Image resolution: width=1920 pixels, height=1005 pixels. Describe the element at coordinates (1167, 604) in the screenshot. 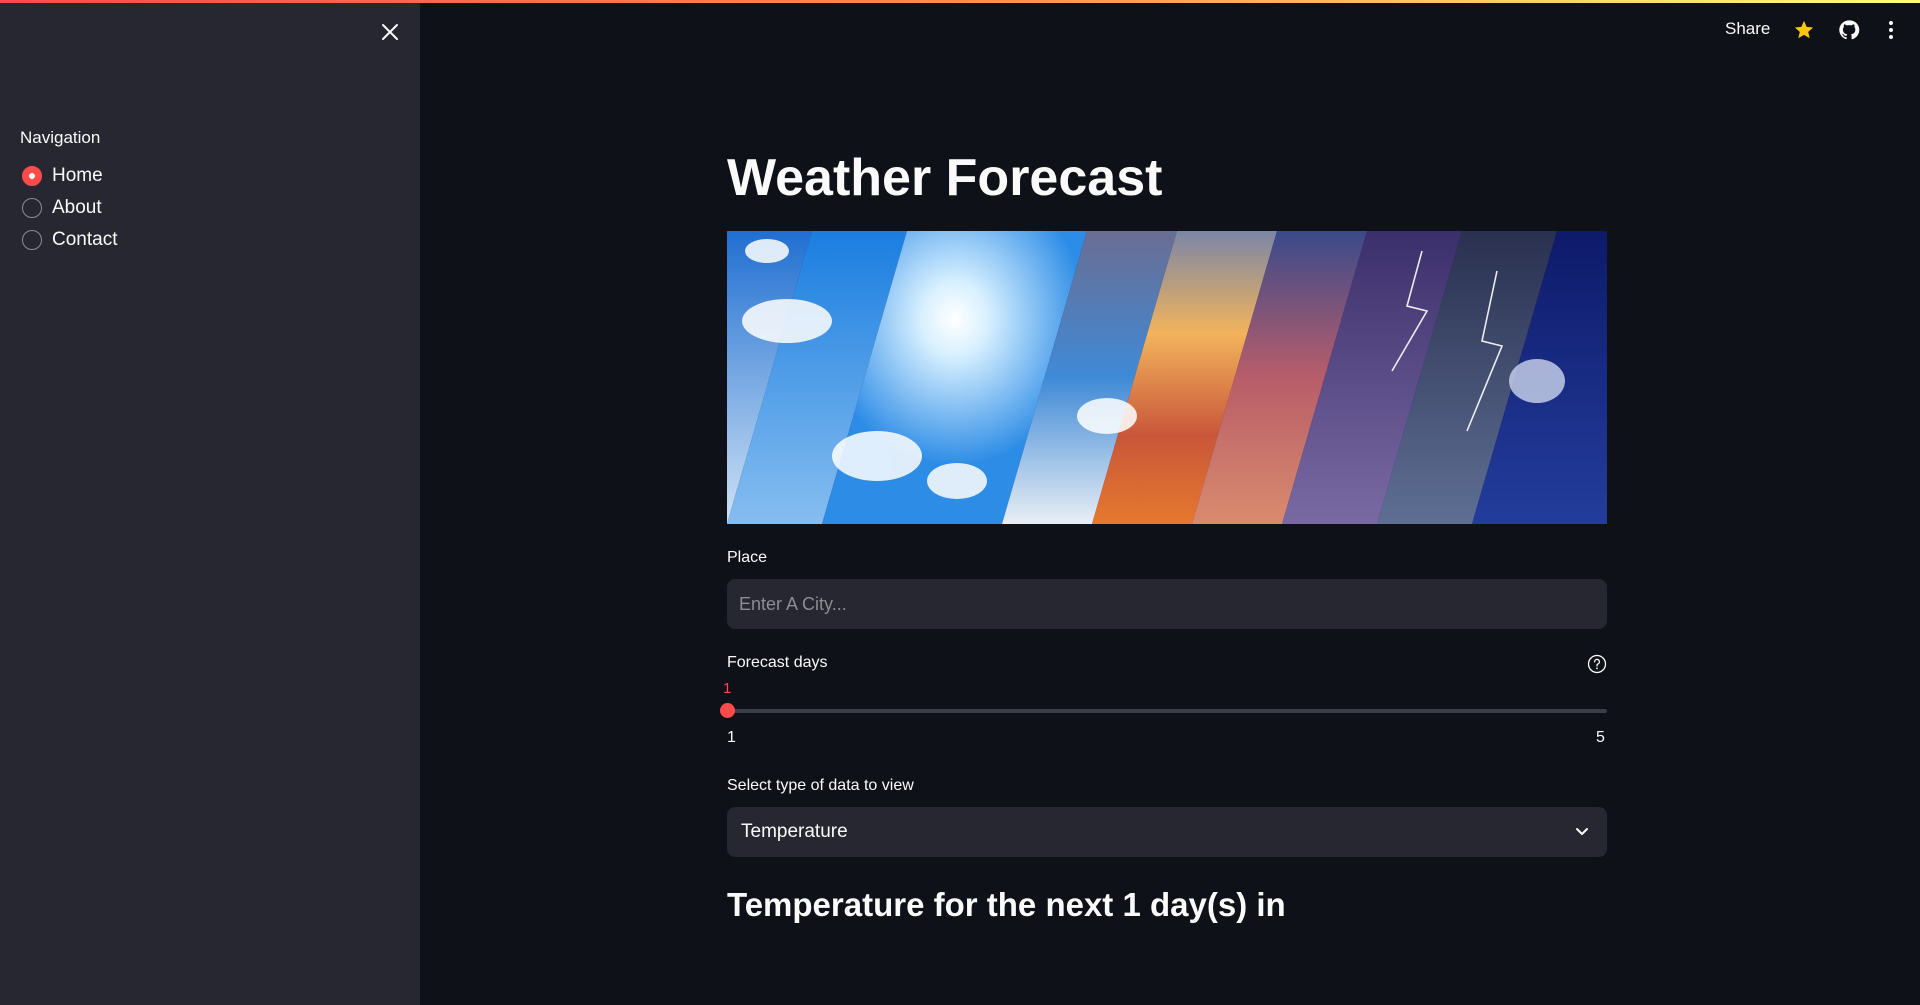

I see `place-input` at that location.